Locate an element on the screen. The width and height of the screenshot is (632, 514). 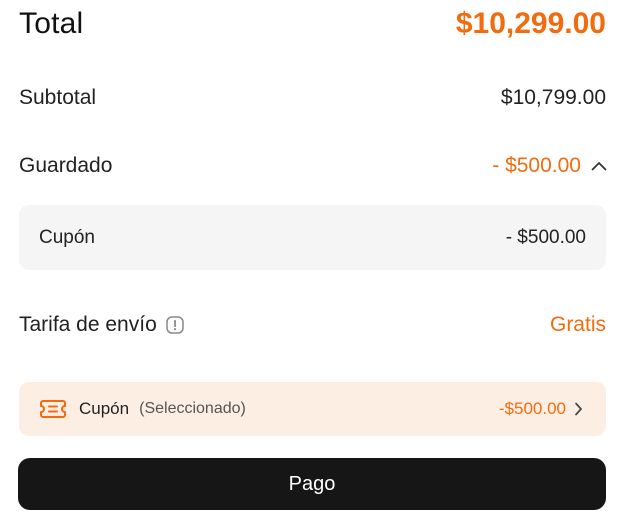
saved-toggle-row: Guardado - $500.00 is located at coordinates (313, 166).